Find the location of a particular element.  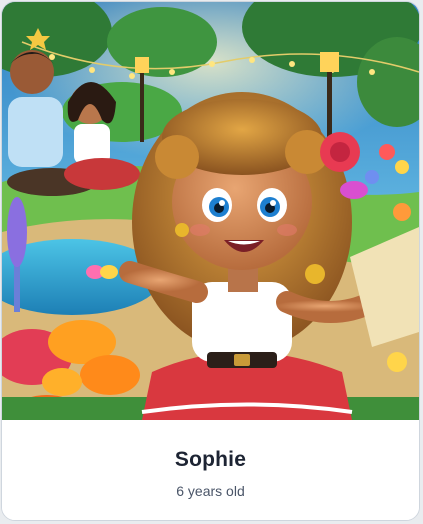

child-name: Sophie is located at coordinates (210, 459).